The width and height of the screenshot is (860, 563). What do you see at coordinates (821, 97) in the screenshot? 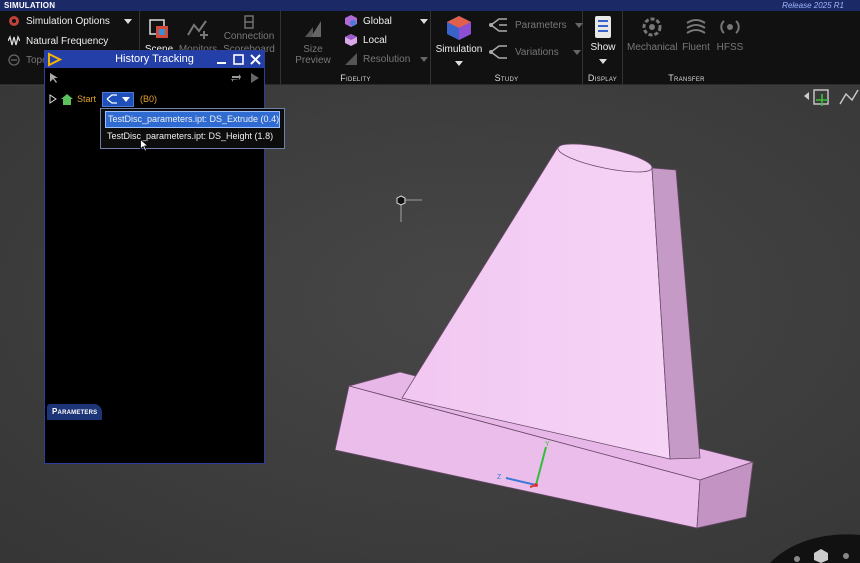
I see `add-view-icon` at bounding box center [821, 97].